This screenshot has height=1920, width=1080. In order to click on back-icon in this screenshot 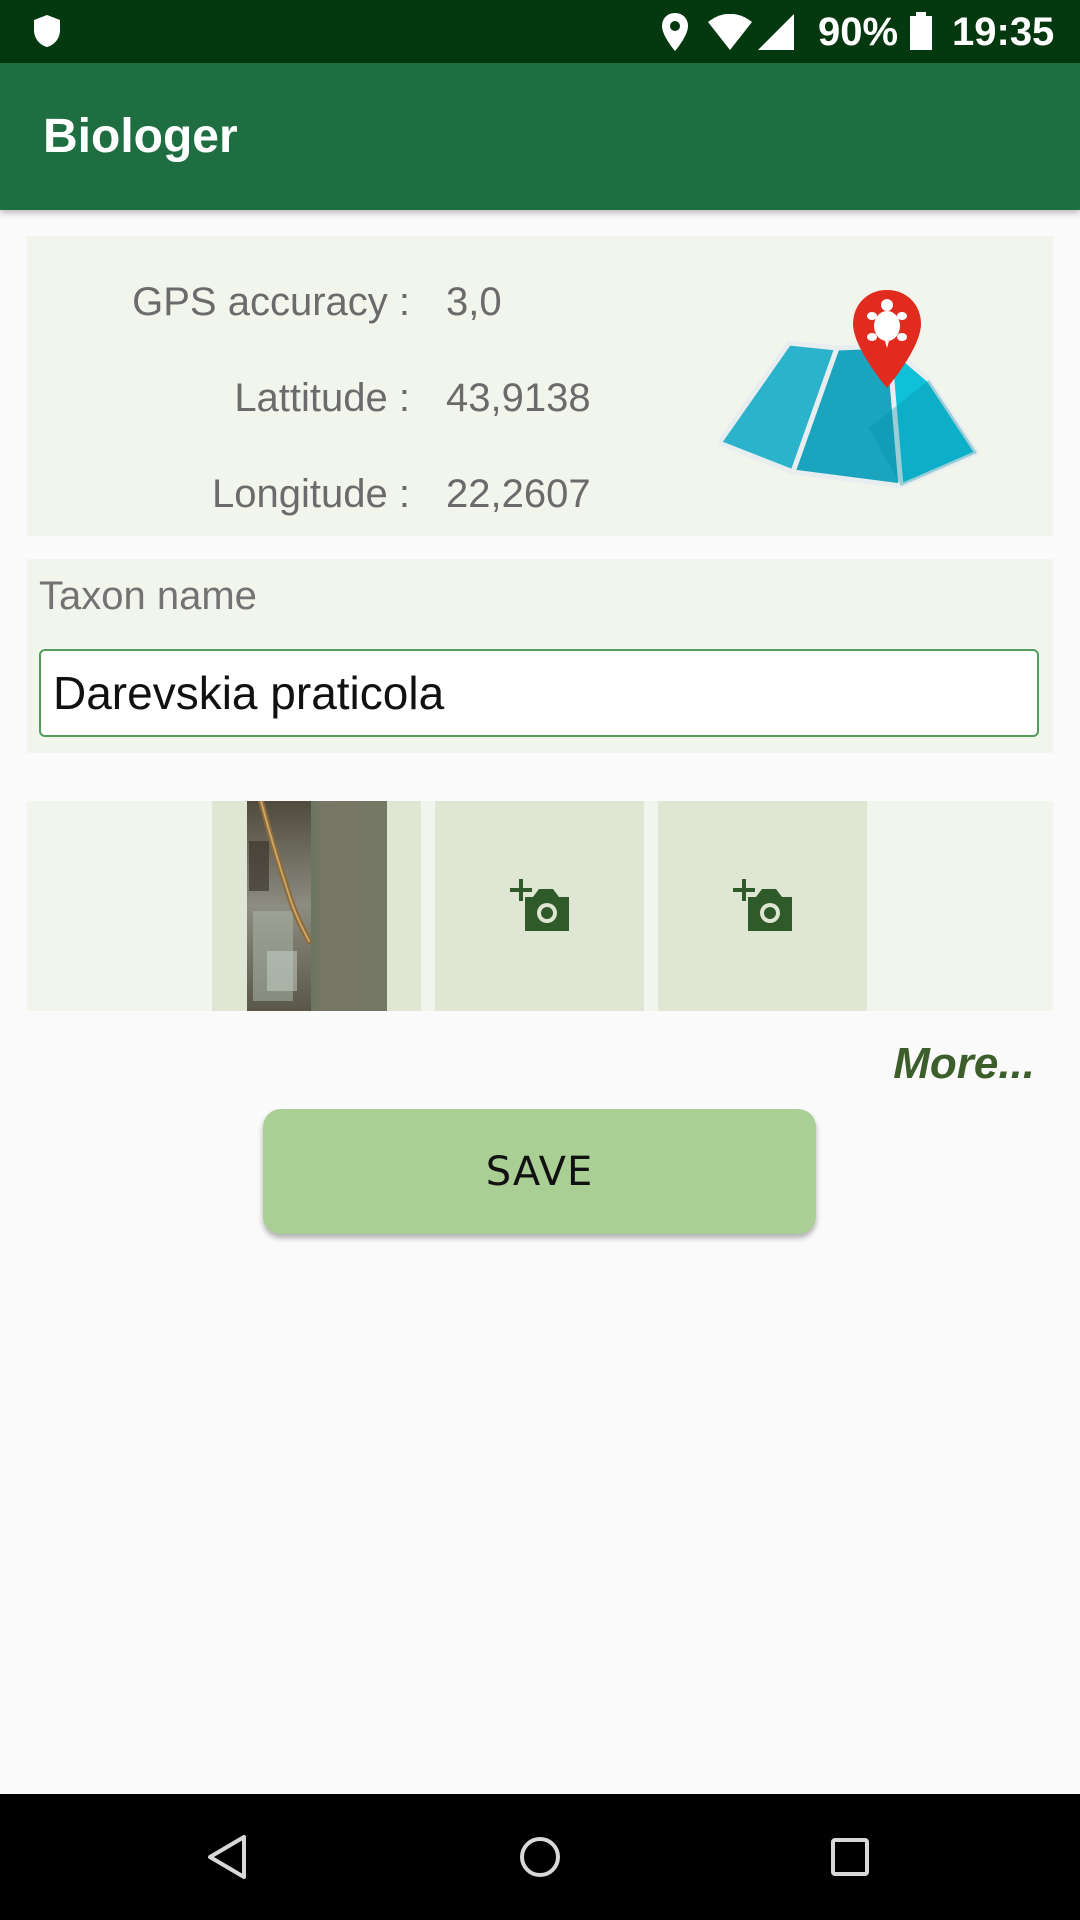, I will do `click(228, 1857)`.